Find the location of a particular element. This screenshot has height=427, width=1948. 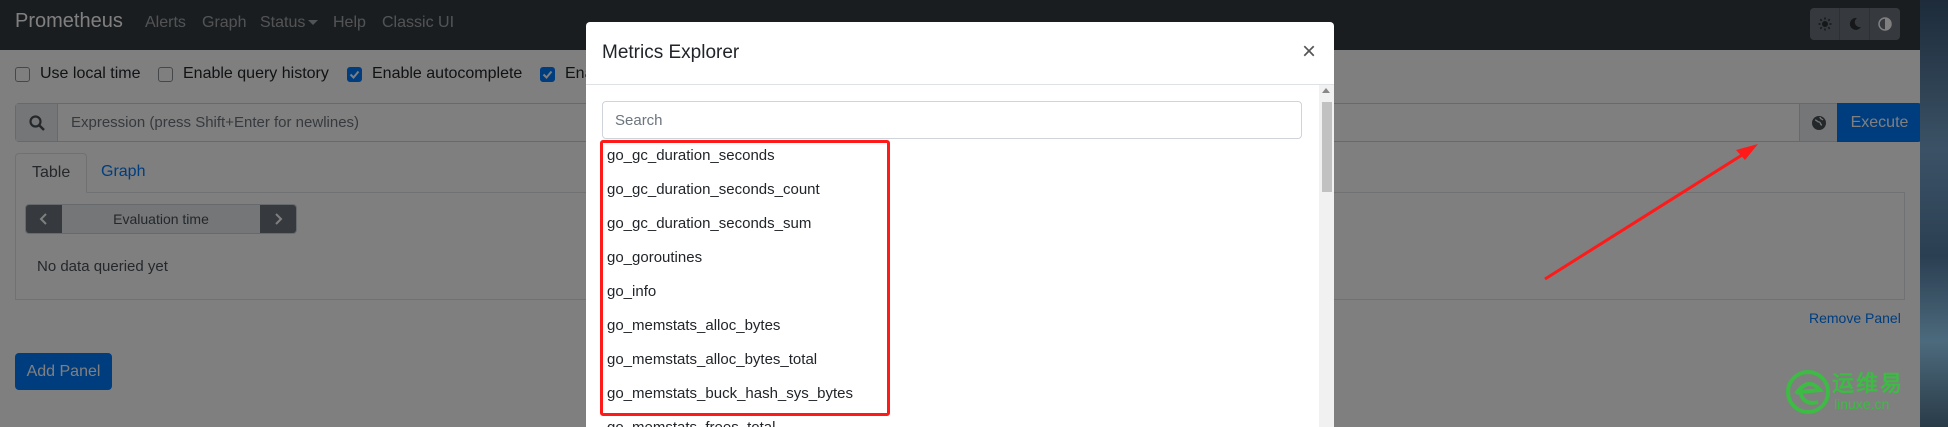

annotation-arrow-icon is located at coordinates (1651, 212).